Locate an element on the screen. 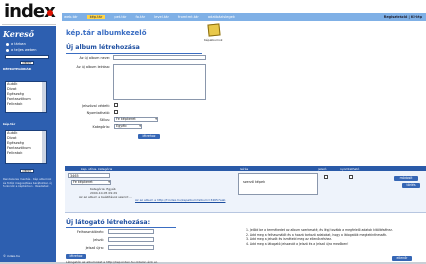 The height and width of the screenshot is (264, 426). guest-name-input is located at coordinates (131, 231).